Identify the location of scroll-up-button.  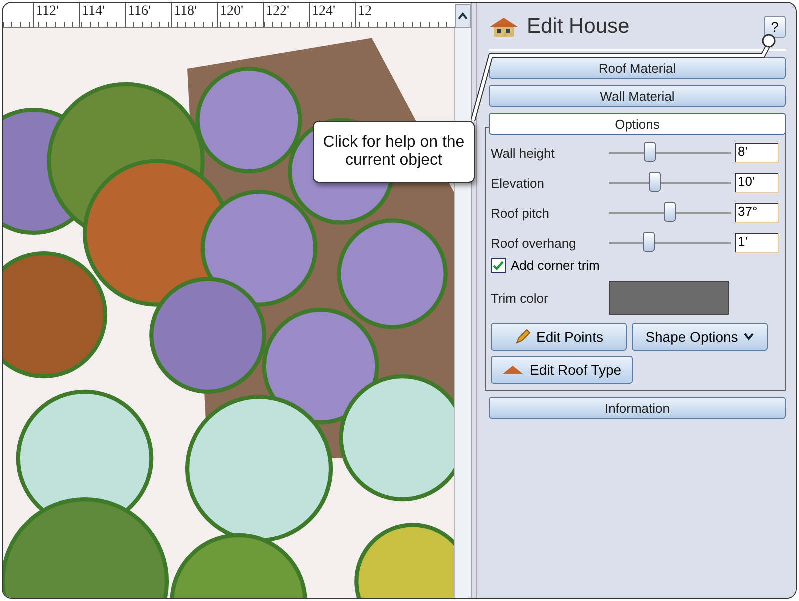
(463, 16).